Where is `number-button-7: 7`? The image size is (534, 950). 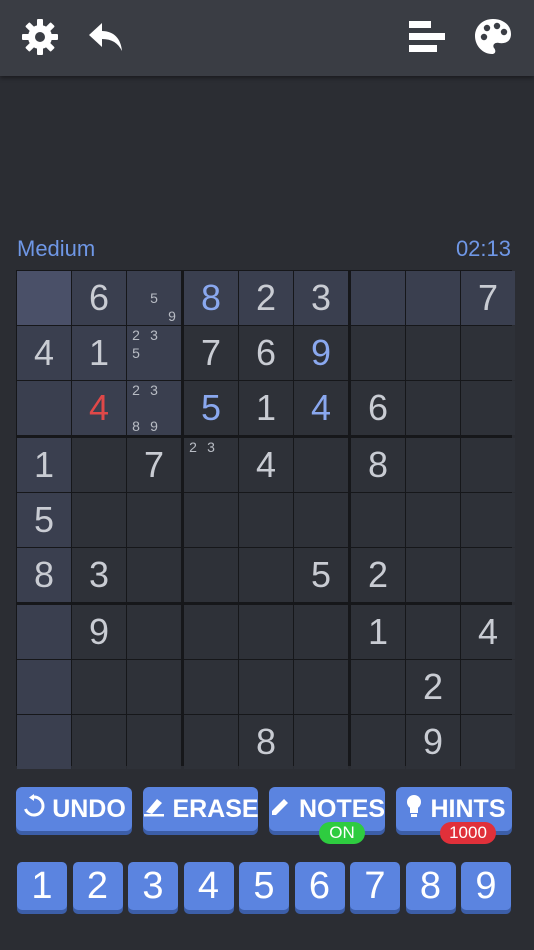 number-button-7: 7 is located at coordinates (375, 886).